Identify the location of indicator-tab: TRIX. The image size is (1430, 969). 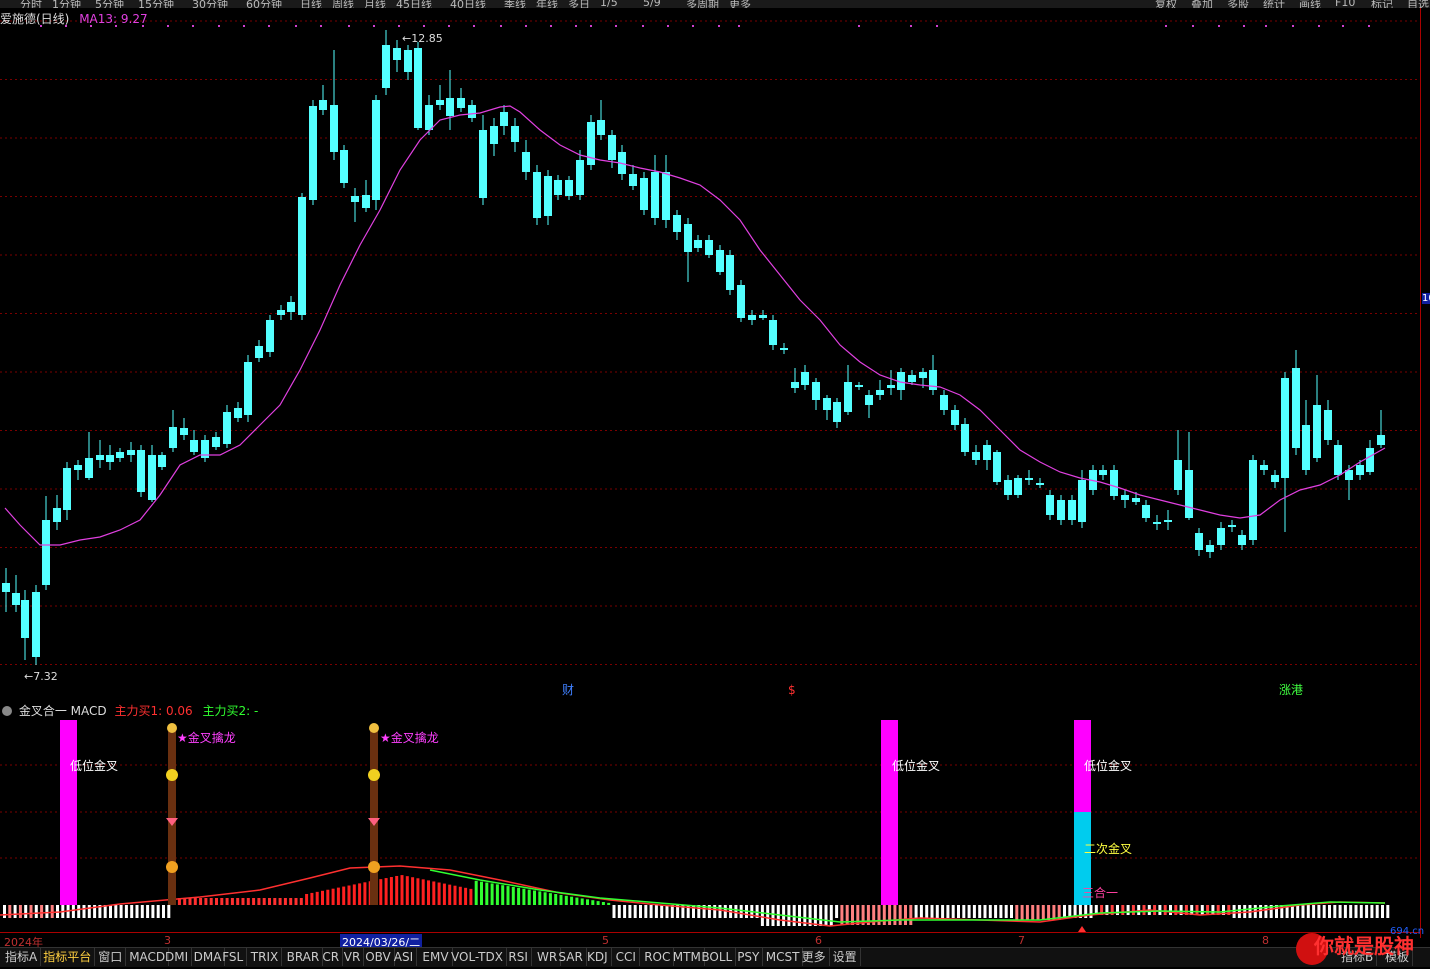
(265, 957).